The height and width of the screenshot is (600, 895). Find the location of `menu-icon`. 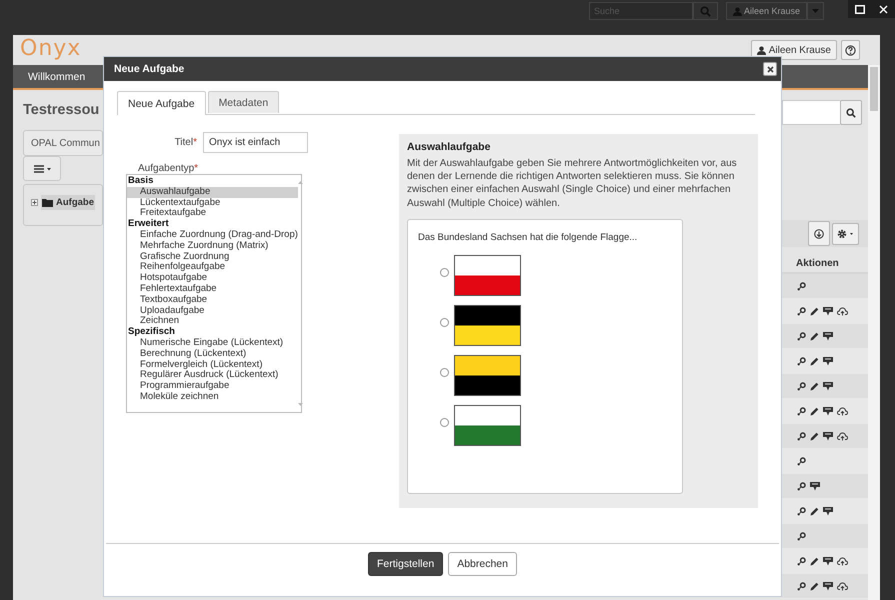

menu-icon is located at coordinates (42, 168).